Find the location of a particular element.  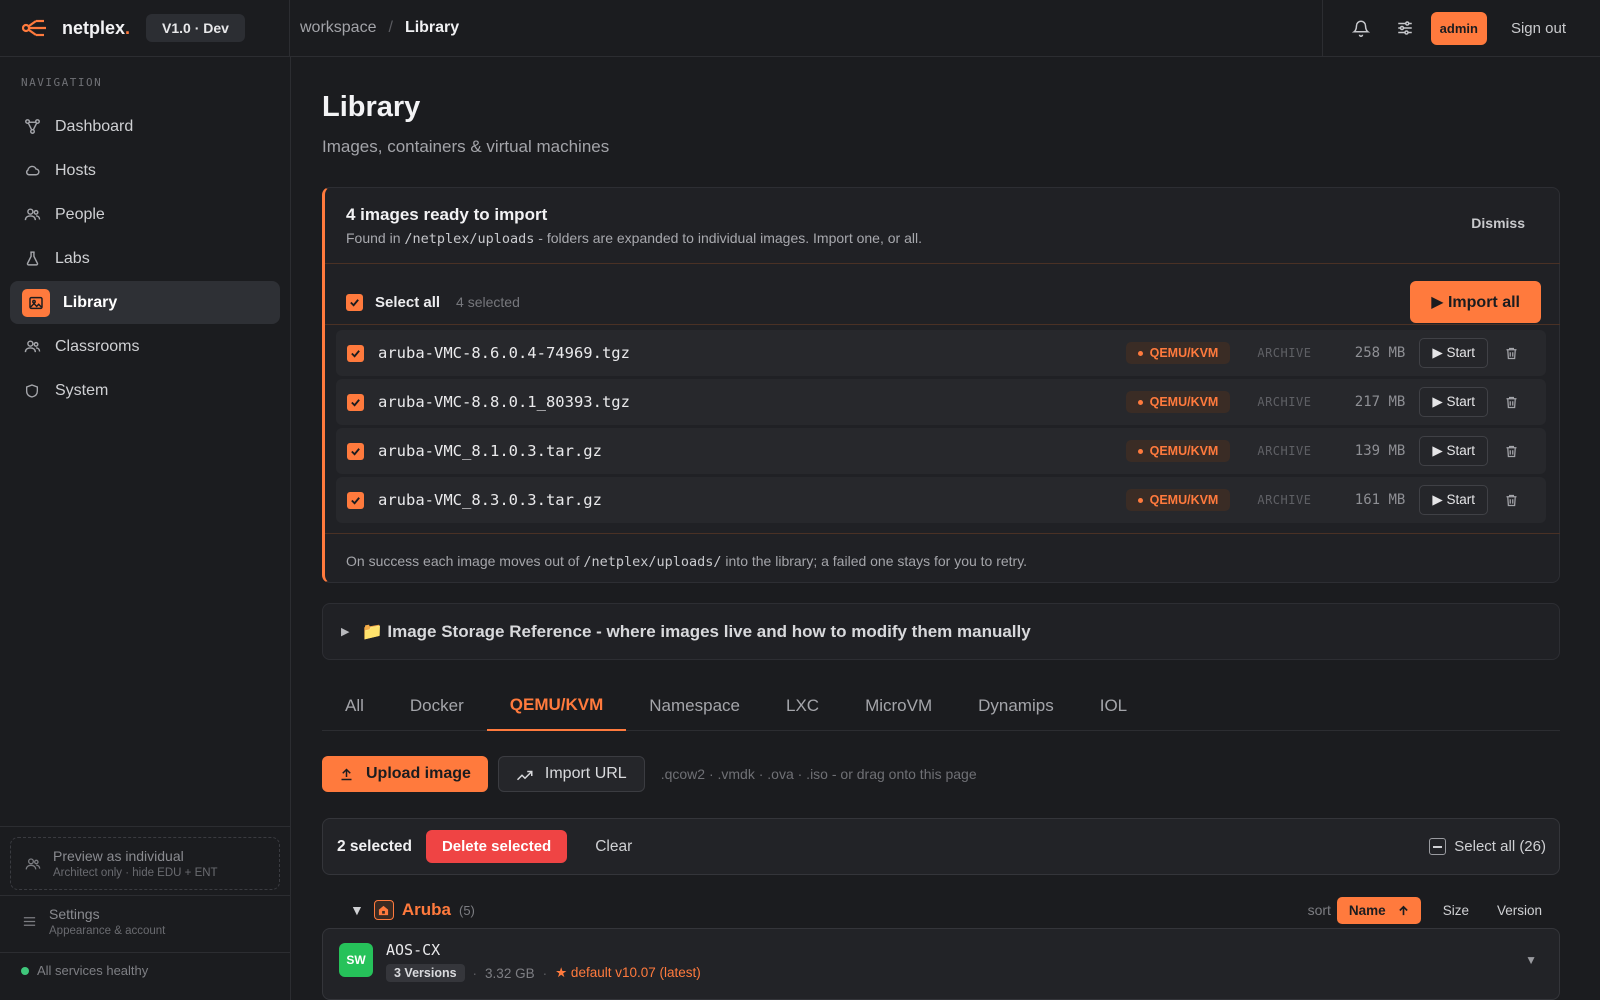

vendor-name: Aruba is located at coordinates (426, 910).